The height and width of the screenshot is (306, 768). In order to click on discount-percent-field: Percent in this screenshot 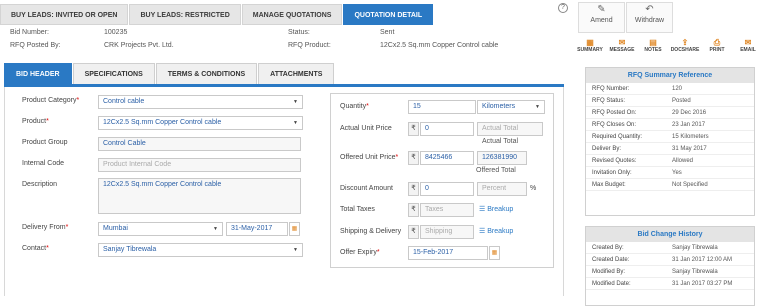, I will do `click(502, 189)`.